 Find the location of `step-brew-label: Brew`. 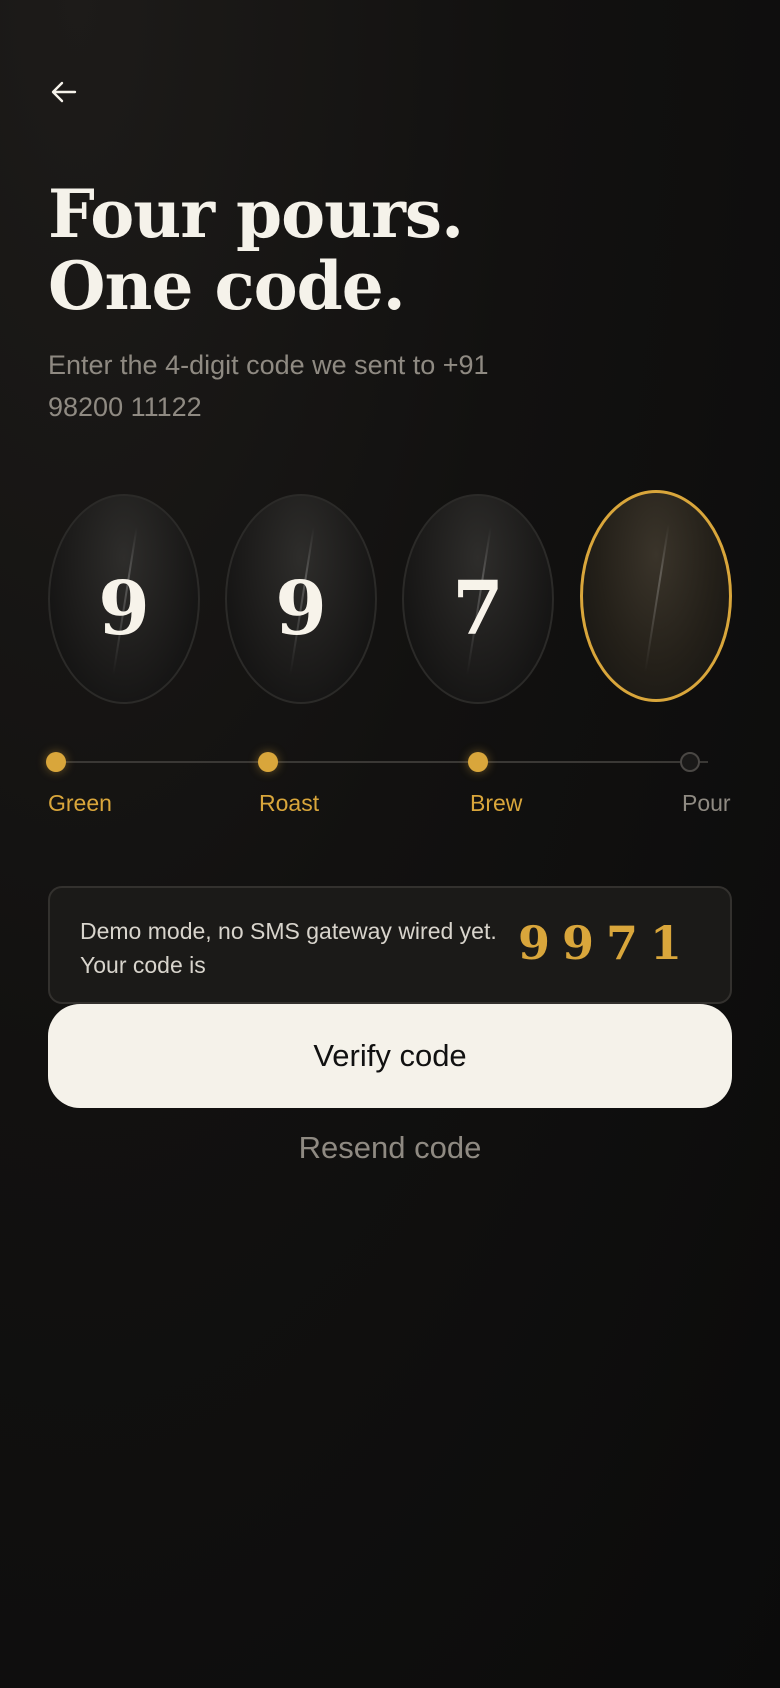

step-brew-label: Brew is located at coordinates (496, 803).